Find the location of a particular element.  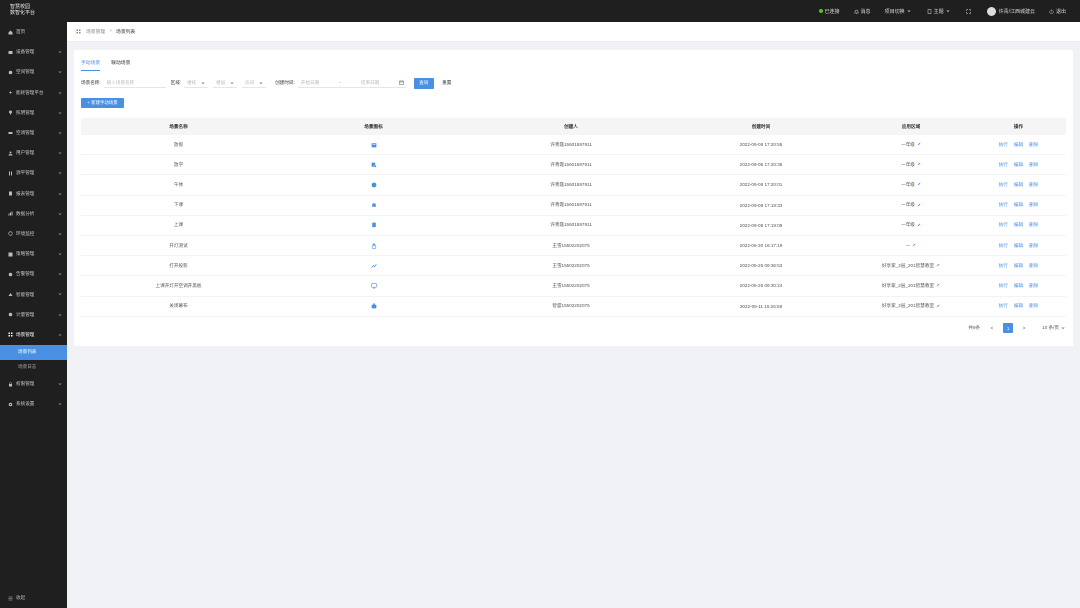

building-select: 楼栋 is located at coordinates (196, 83).